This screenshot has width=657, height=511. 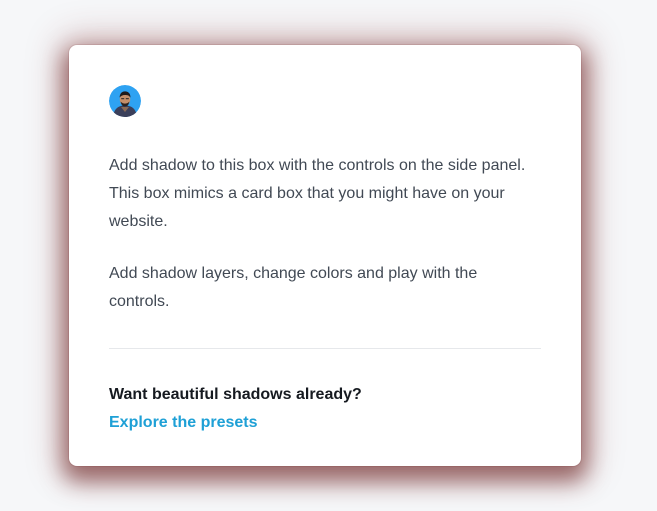 I want to click on avatar, so click(x=125, y=101).